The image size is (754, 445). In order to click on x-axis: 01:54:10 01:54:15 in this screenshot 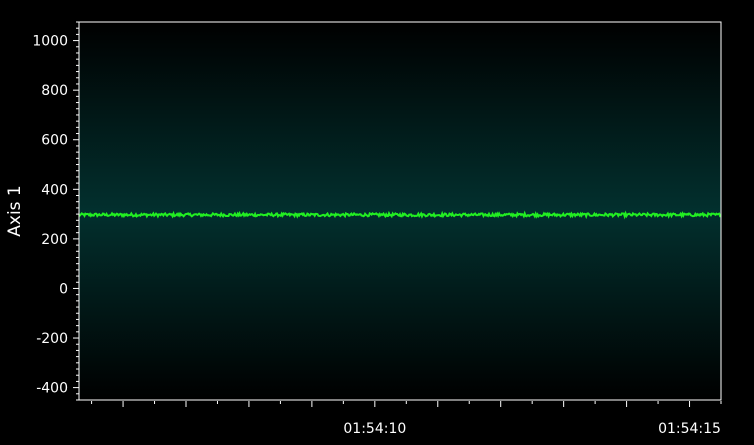, I will do `click(406, 419)`.